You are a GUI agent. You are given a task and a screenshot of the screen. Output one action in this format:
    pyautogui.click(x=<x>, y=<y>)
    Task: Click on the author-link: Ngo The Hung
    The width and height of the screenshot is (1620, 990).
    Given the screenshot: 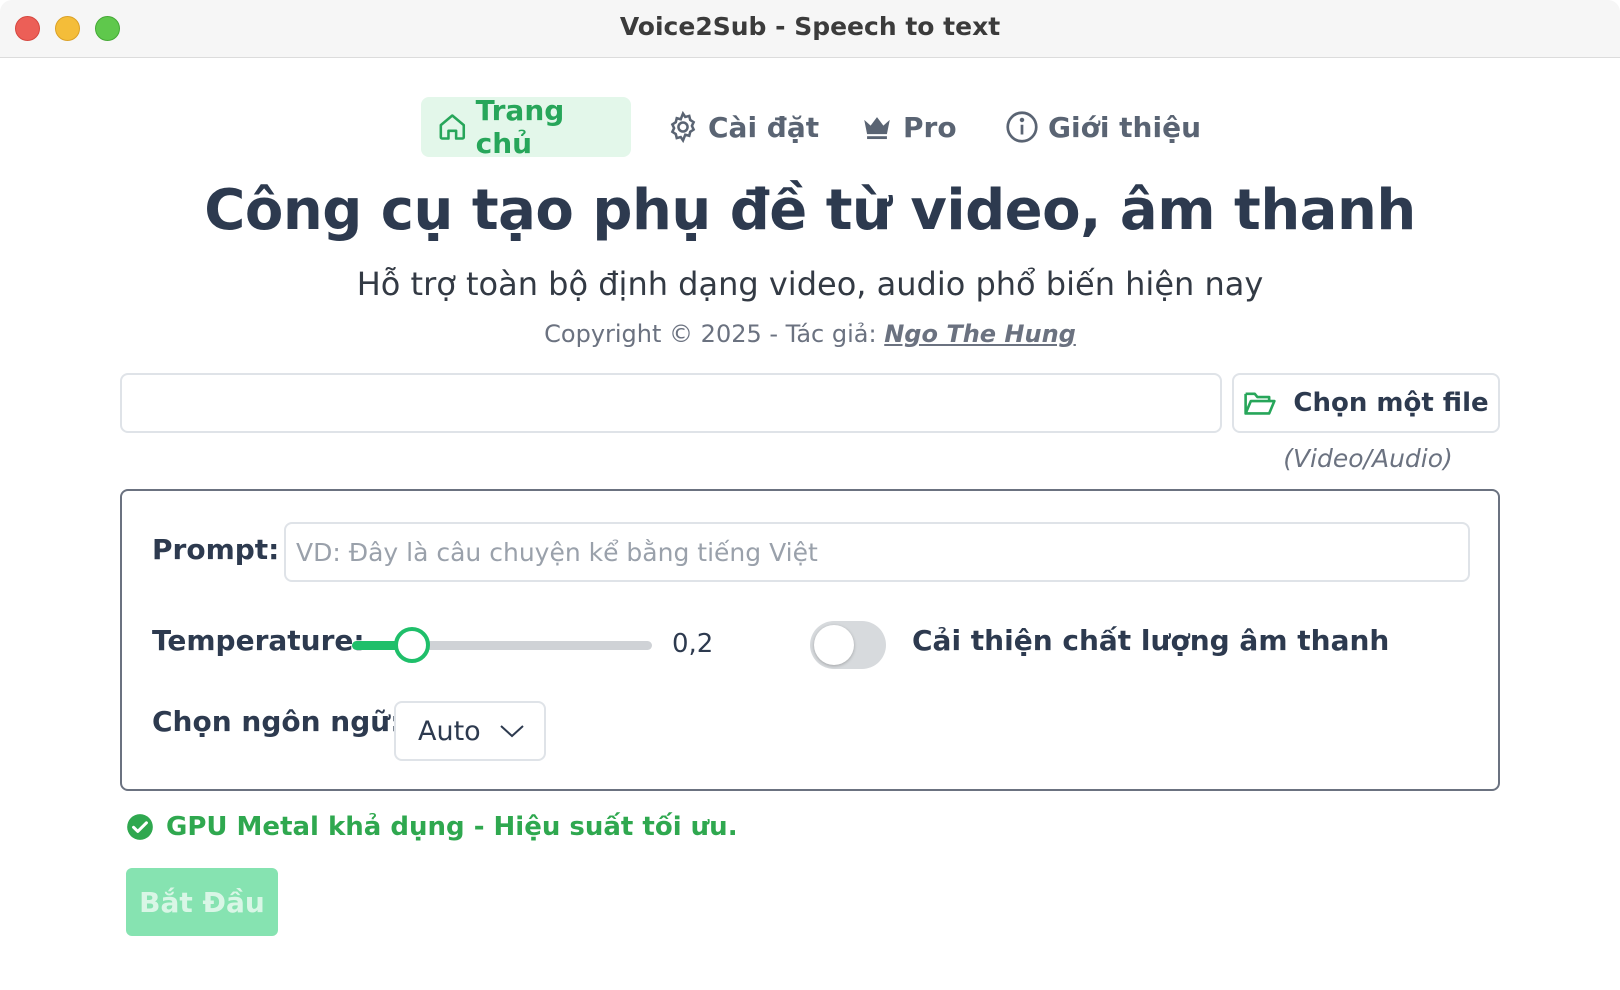 What is the action you would take?
    pyautogui.click(x=980, y=334)
    